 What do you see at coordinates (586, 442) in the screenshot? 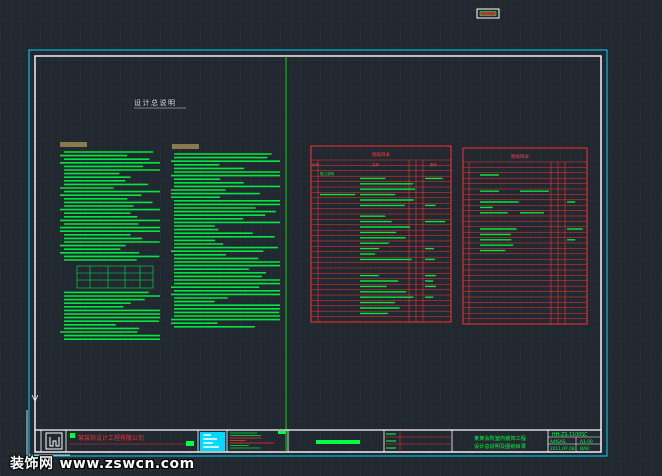
I see `sheet-number: A1-00` at bounding box center [586, 442].